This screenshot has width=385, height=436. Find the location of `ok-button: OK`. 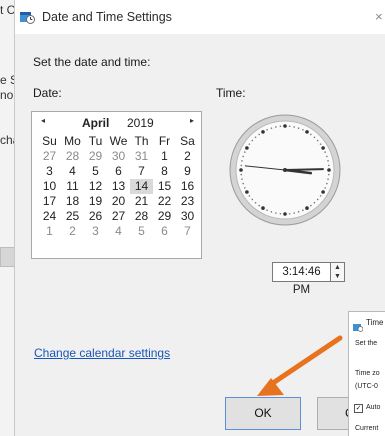

ok-button: OK is located at coordinates (263, 413).